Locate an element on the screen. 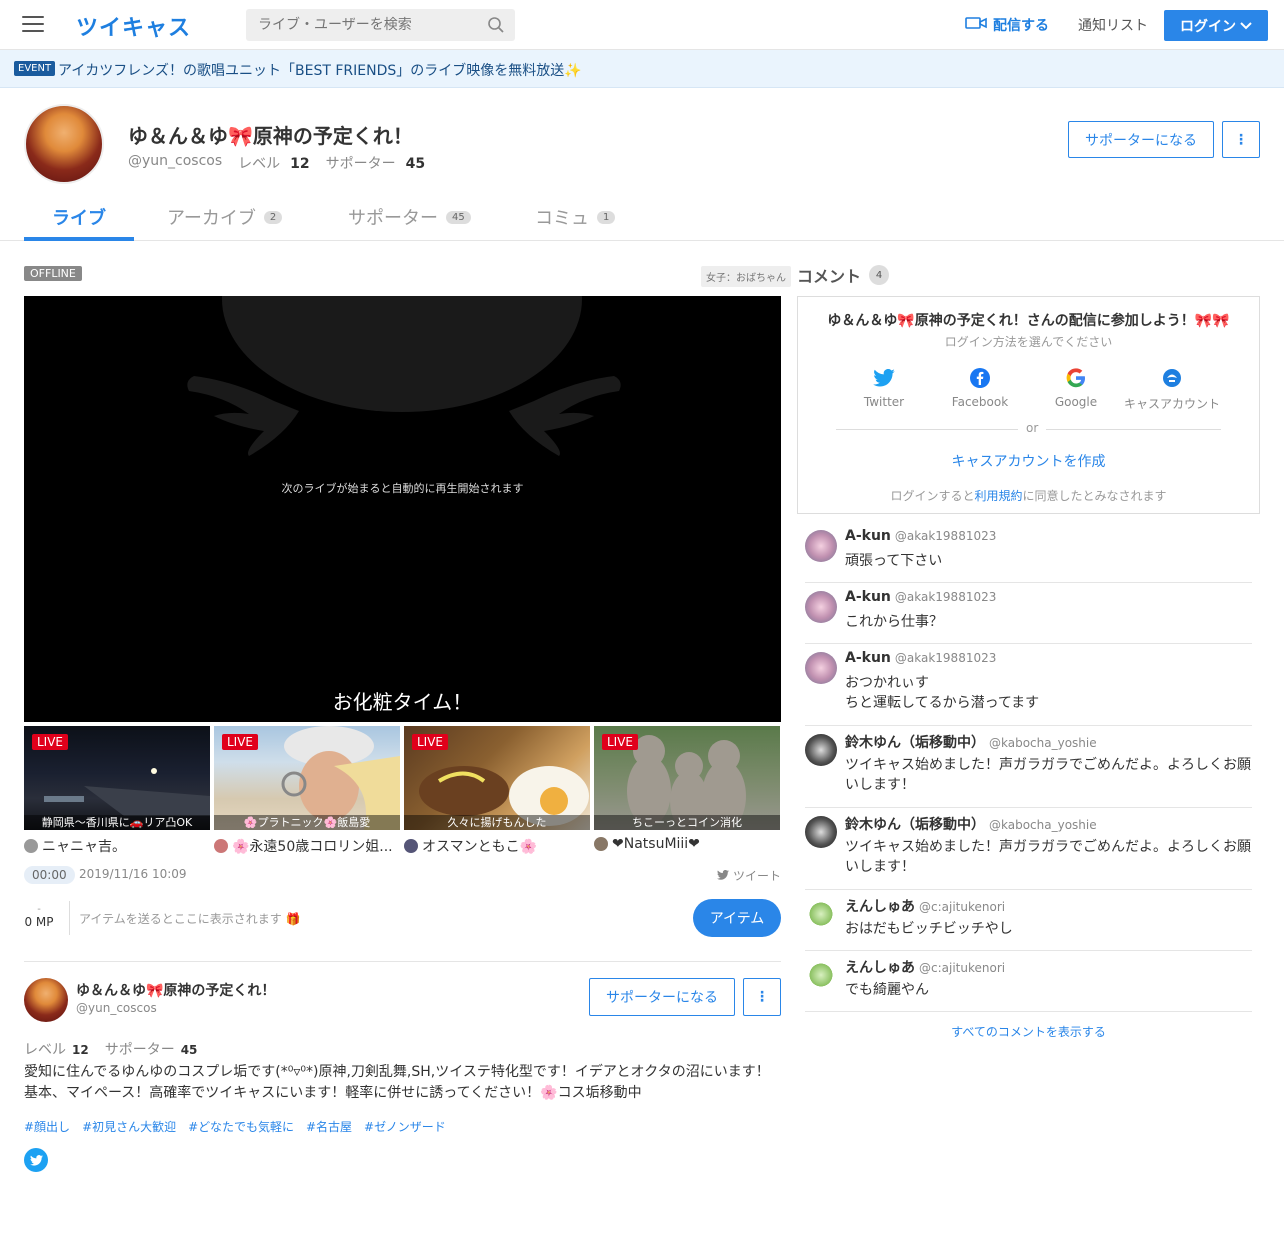 This screenshot has width=1284, height=1245. item-button: アイテム is located at coordinates (737, 918).